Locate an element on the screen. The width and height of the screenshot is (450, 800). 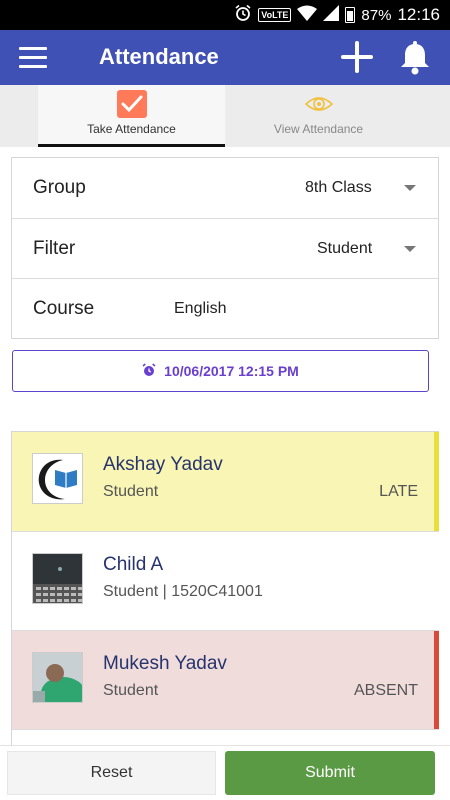
student-name: Akshay Yadav is located at coordinates (163, 464).